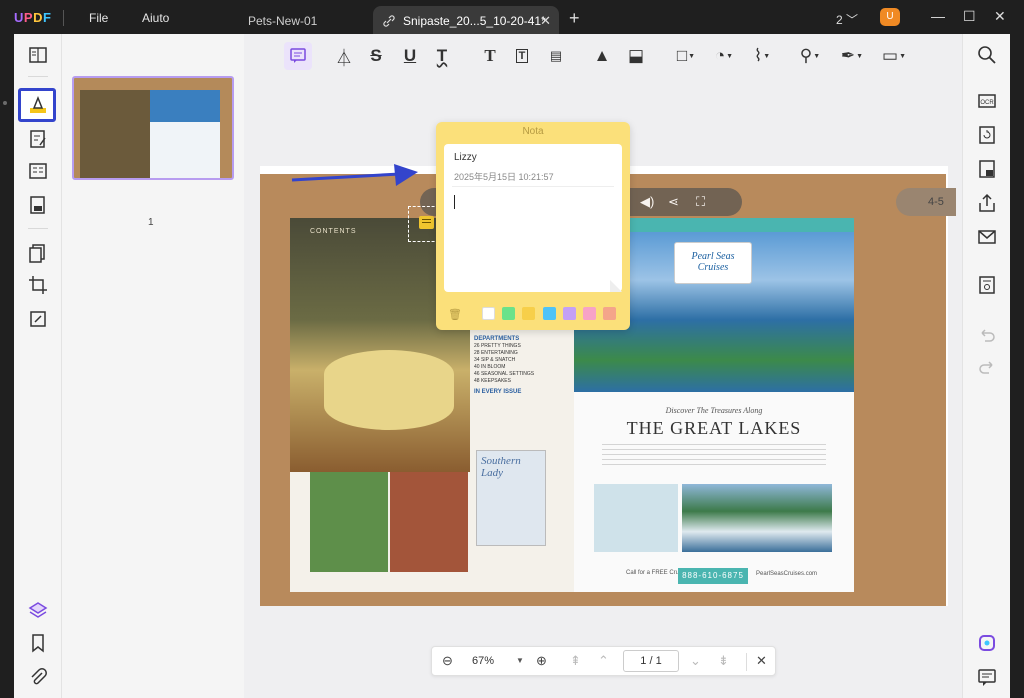 Image resolution: width=1024 pixels, height=698 pixels. Describe the element at coordinates (298, 56) in the screenshot. I see `sticky-note-tool` at that location.